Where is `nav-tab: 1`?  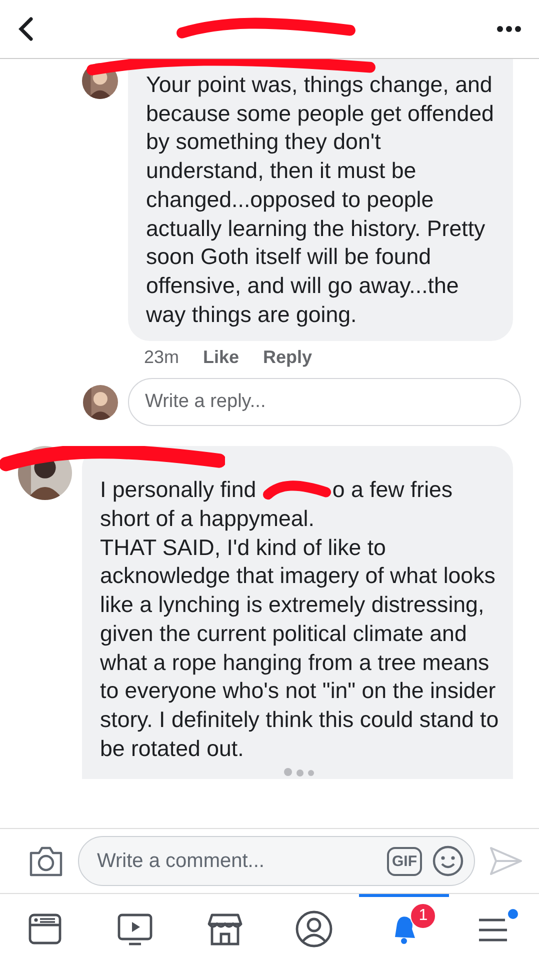
nav-tab: 1 is located at coordinates (404, 927).